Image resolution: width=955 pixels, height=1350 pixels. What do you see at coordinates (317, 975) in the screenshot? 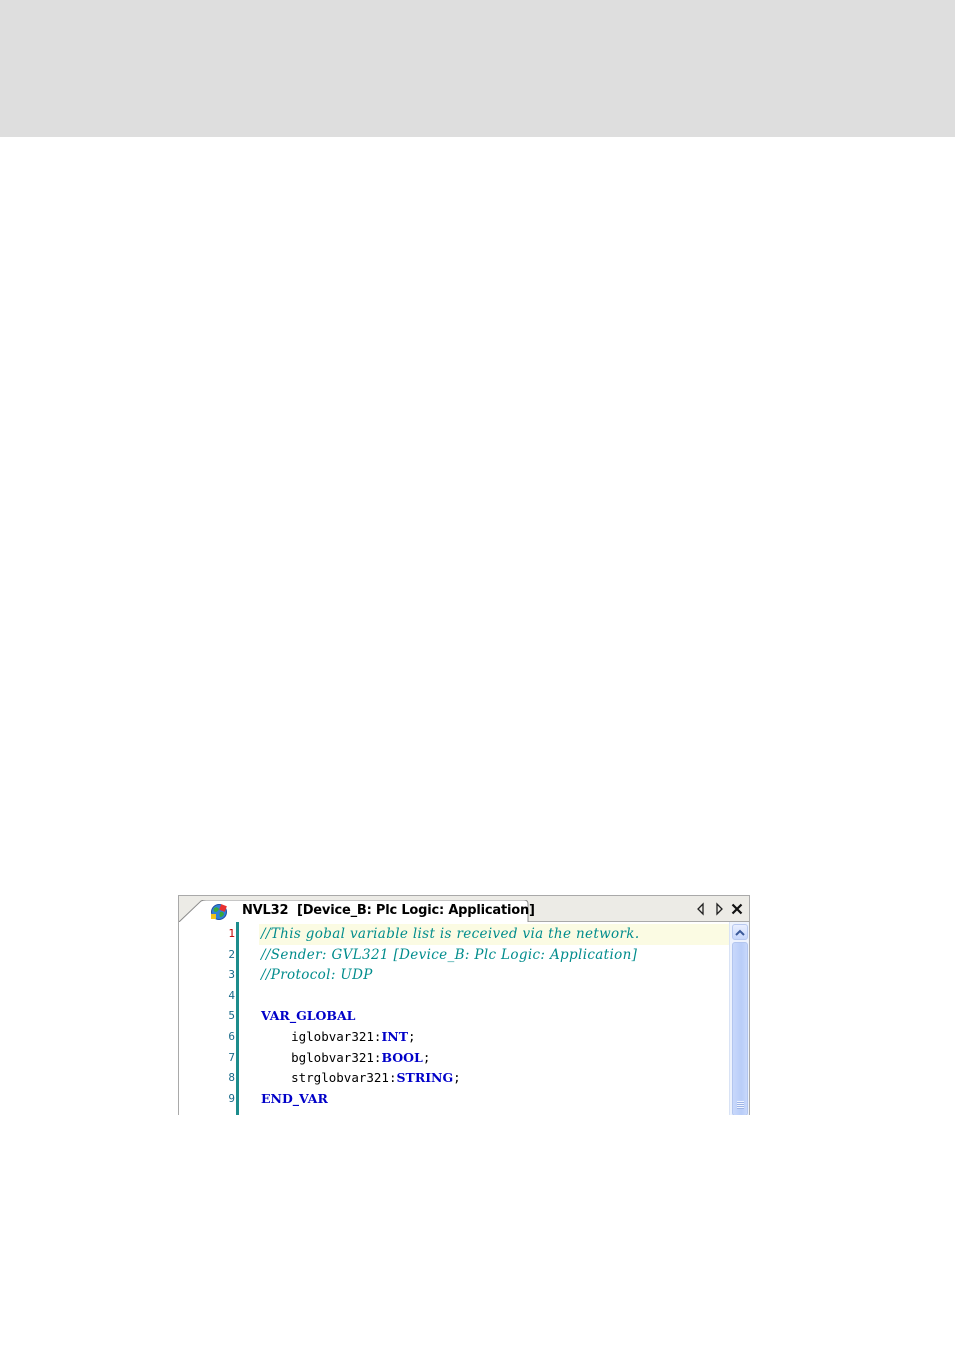
I see `comment-text: //Protocol: UDP` at bounding box center [317, 975].